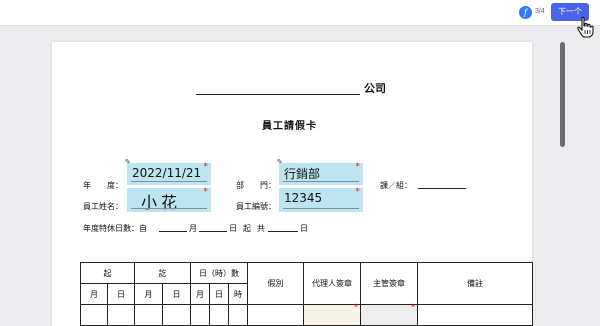 Image resolution: width=600 pixels, height=326 pixels. What do you see at coordinates (148, 294) in the screenshot?
I see `to-month-header: 月` at bounding box center [148, 294].